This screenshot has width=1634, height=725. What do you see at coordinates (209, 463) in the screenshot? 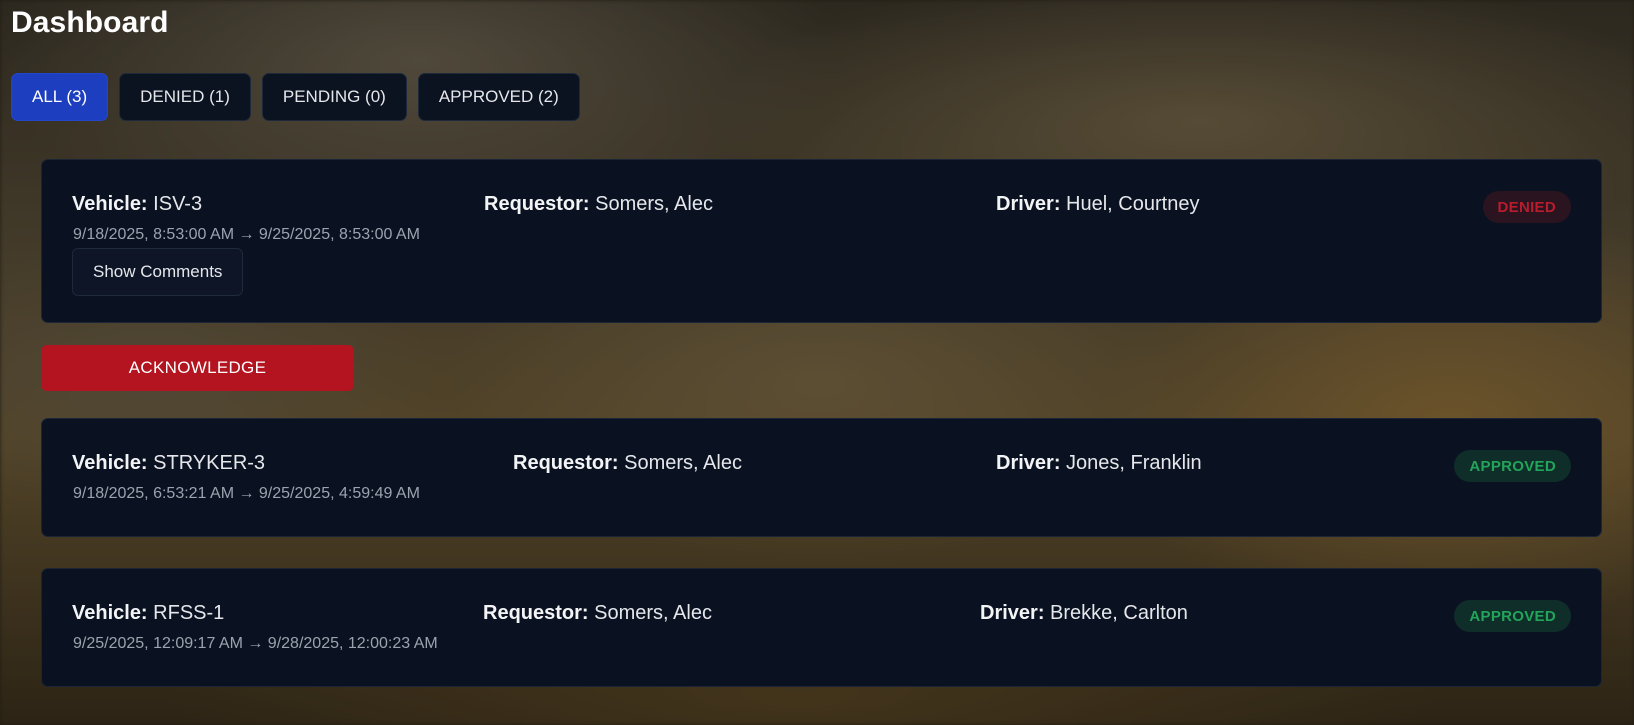
I see `vehicle-value: STRYKER-3` at bounding box center [209, 463].